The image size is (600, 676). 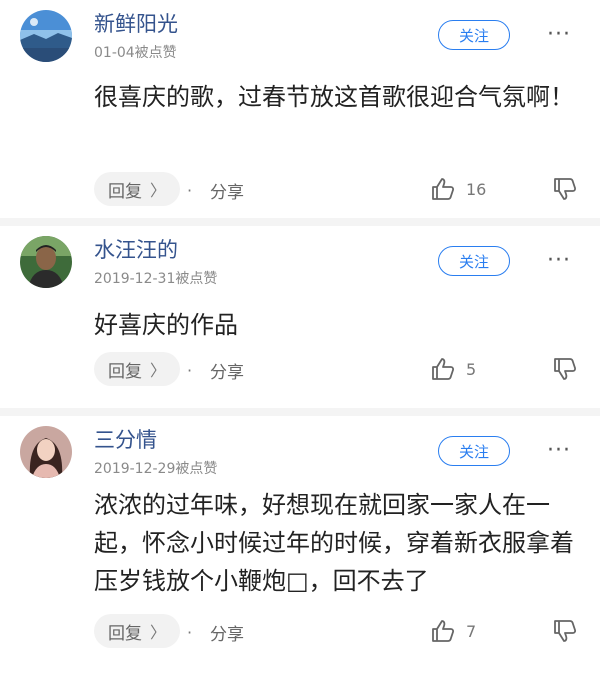 What do you see at coordinates (156, 279) in the screenshot?
I see `comment-date: 2019-12-31被点赞` at bounding box center [156, 279].